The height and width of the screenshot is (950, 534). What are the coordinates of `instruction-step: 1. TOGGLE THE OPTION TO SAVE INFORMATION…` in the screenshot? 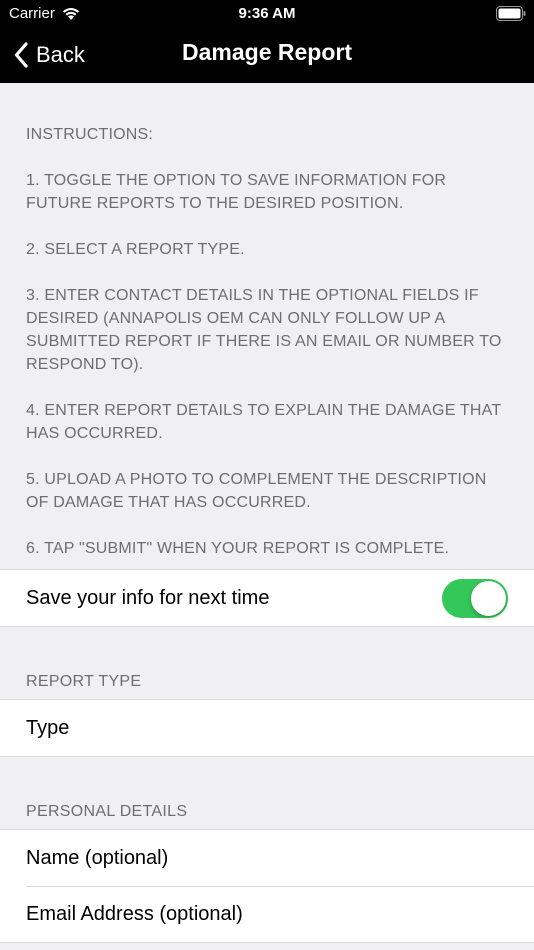 It's located at (236, 192).